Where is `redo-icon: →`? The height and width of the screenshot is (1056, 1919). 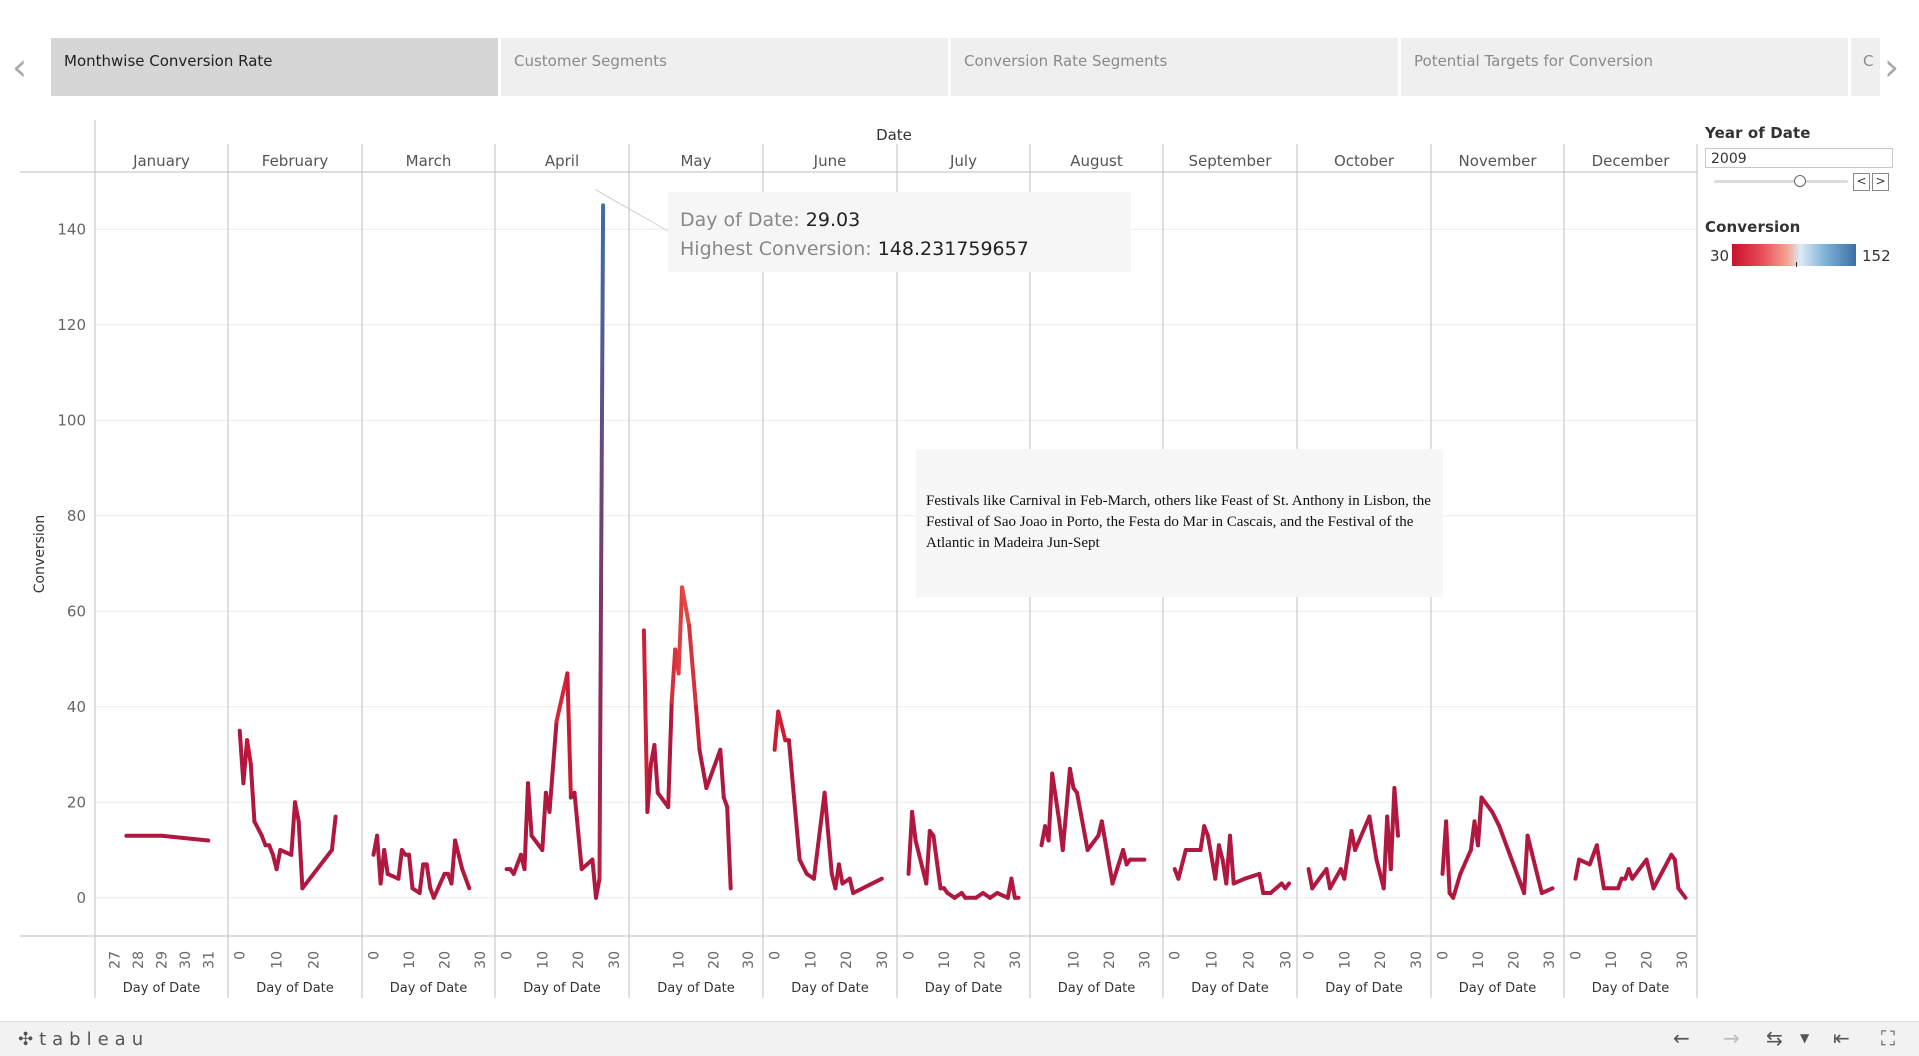
redo-icon: → is located at coordinates (1731, 1038).